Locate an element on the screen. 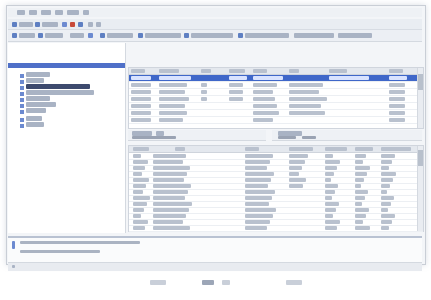 The image size is (431, 300). back-icon is located at coordinates (14, 24).